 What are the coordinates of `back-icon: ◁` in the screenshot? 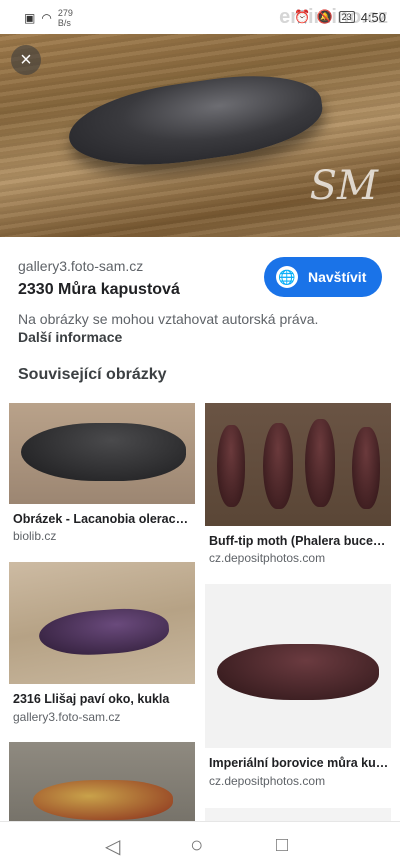 It's located at (112, 846).